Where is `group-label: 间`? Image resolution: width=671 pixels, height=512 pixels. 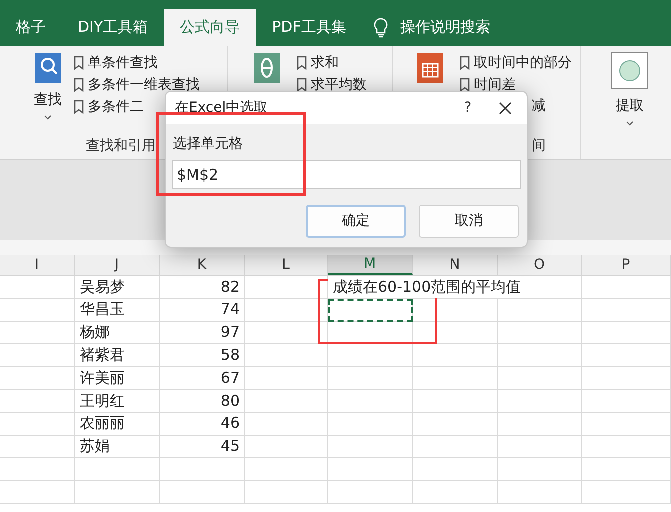 group-label: 间 is located at coordinates (539, 146).